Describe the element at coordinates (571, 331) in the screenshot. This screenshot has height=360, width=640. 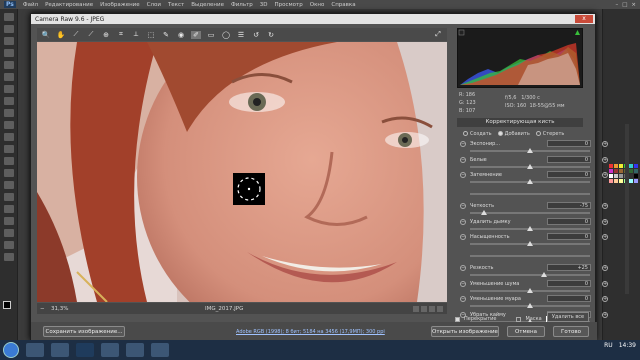
I see `done-button: Готово` at that location.